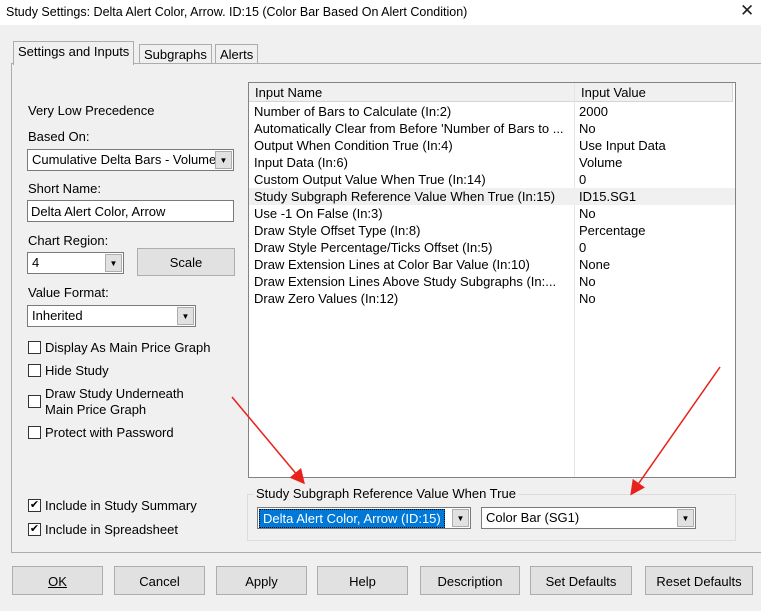 The image size is (761, 611). I want to click on input-name: Custom Output Value When True (In:14), so click(370, 179).